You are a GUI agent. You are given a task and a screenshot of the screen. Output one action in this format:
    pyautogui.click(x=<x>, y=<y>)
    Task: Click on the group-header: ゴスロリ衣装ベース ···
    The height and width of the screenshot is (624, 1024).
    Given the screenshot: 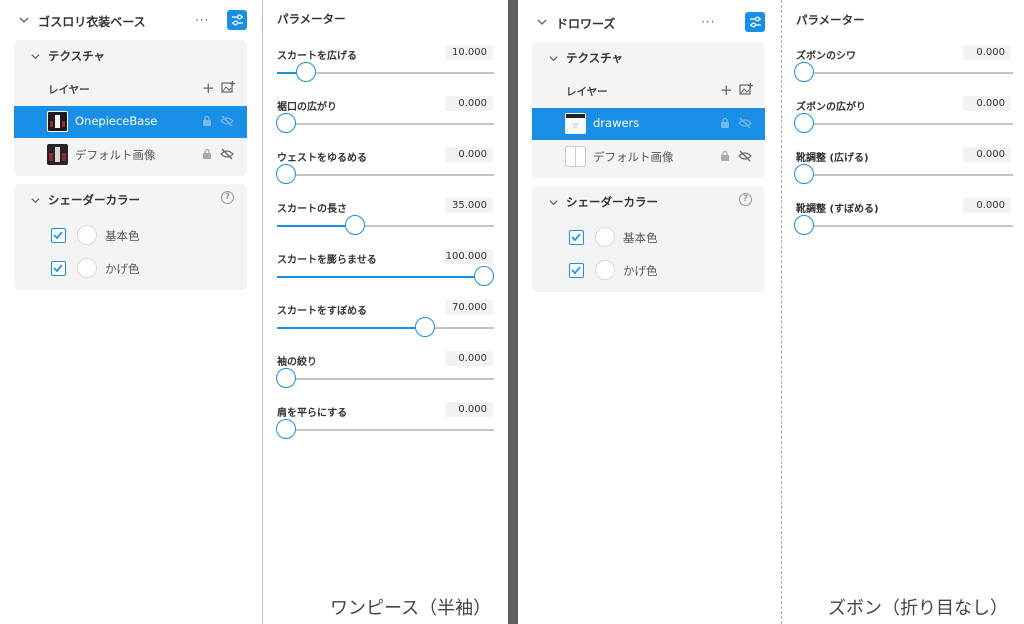 What is the action you would take?
    pyautogui.click(x=131, y=22)
    